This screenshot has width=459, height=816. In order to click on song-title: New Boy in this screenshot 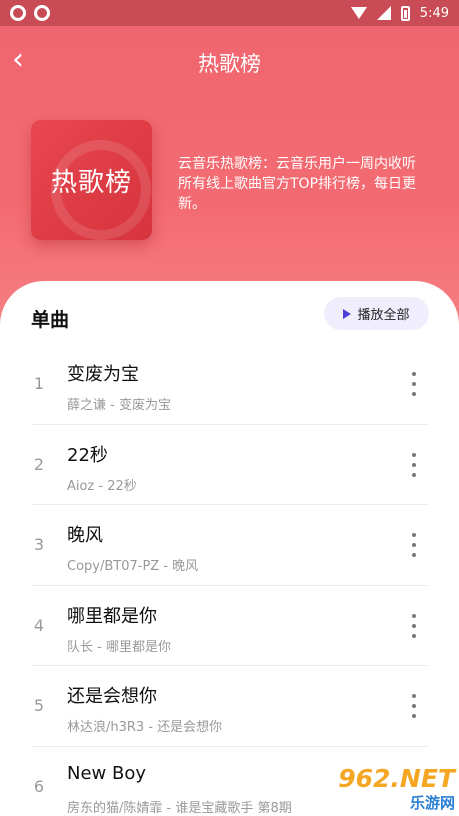, I will do `click(106, 773)`.